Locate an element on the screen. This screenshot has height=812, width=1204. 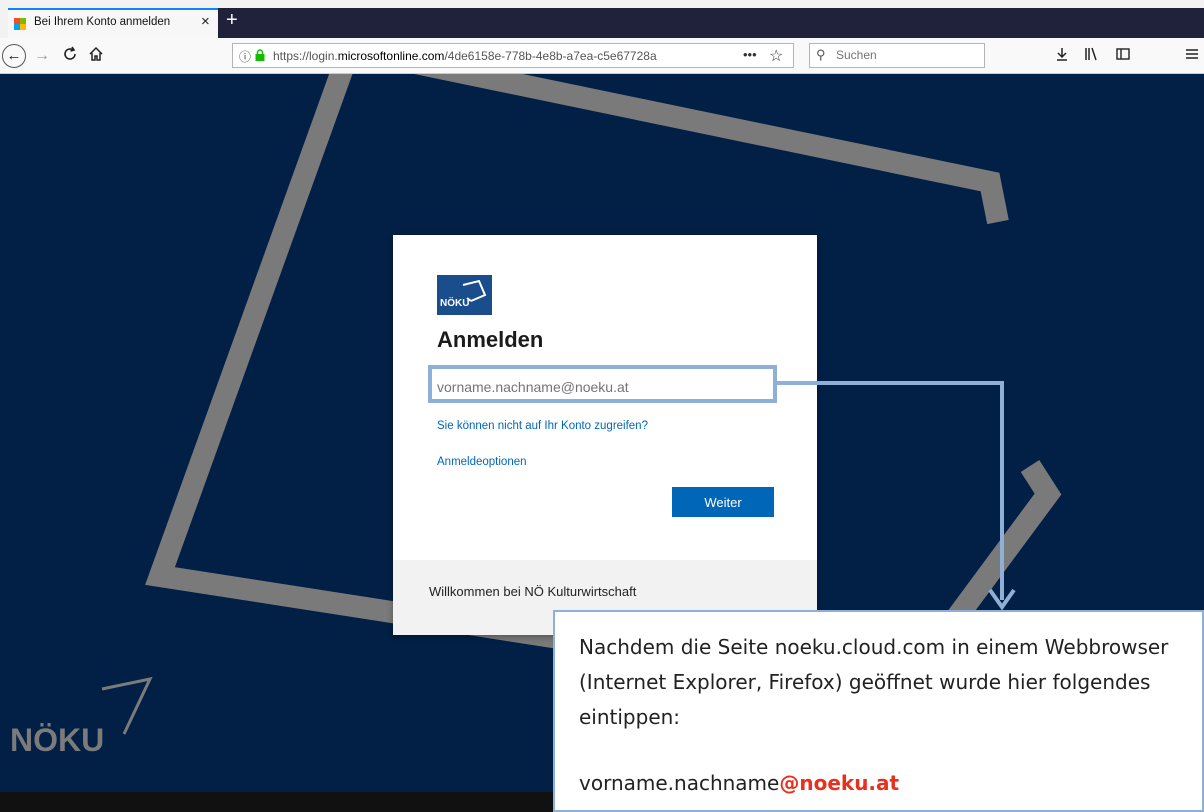
home-button is located at coordinates (96, 57).